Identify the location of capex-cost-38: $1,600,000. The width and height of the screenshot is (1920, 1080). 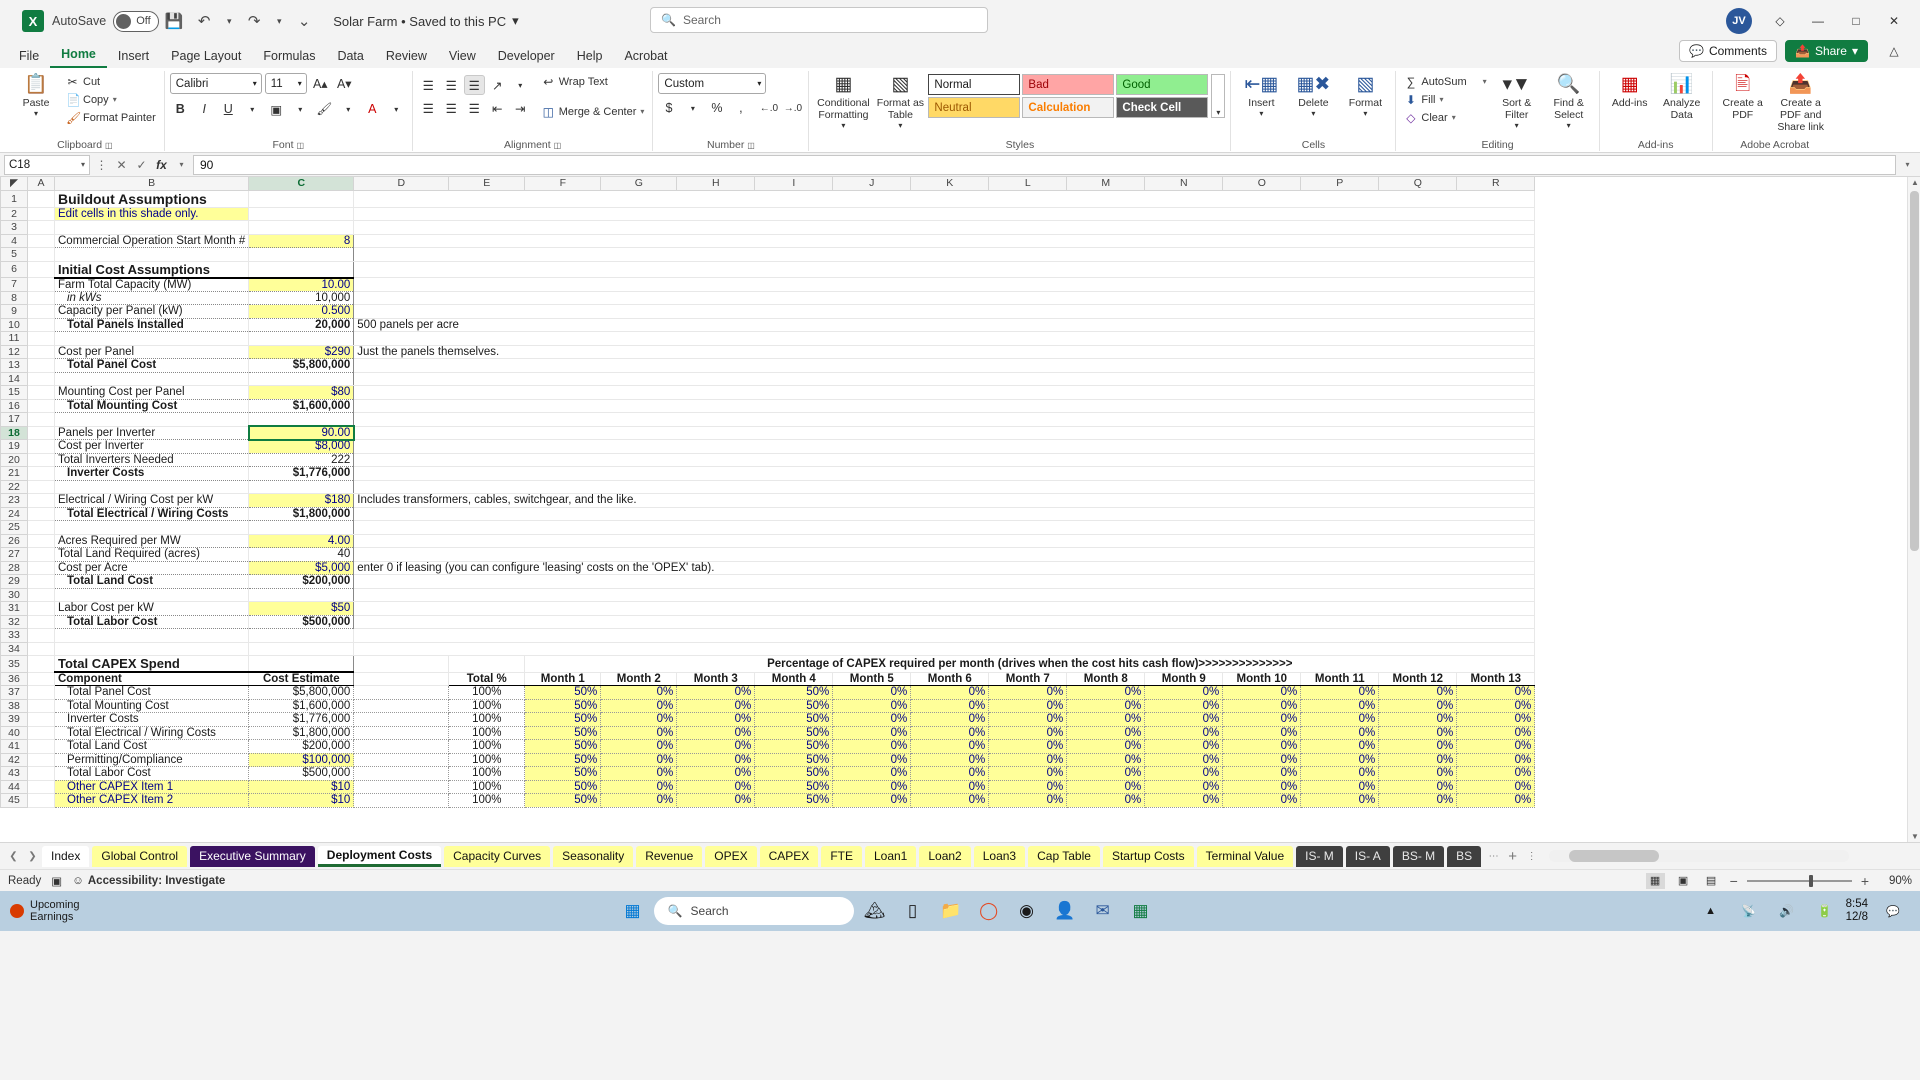
(301, 705).